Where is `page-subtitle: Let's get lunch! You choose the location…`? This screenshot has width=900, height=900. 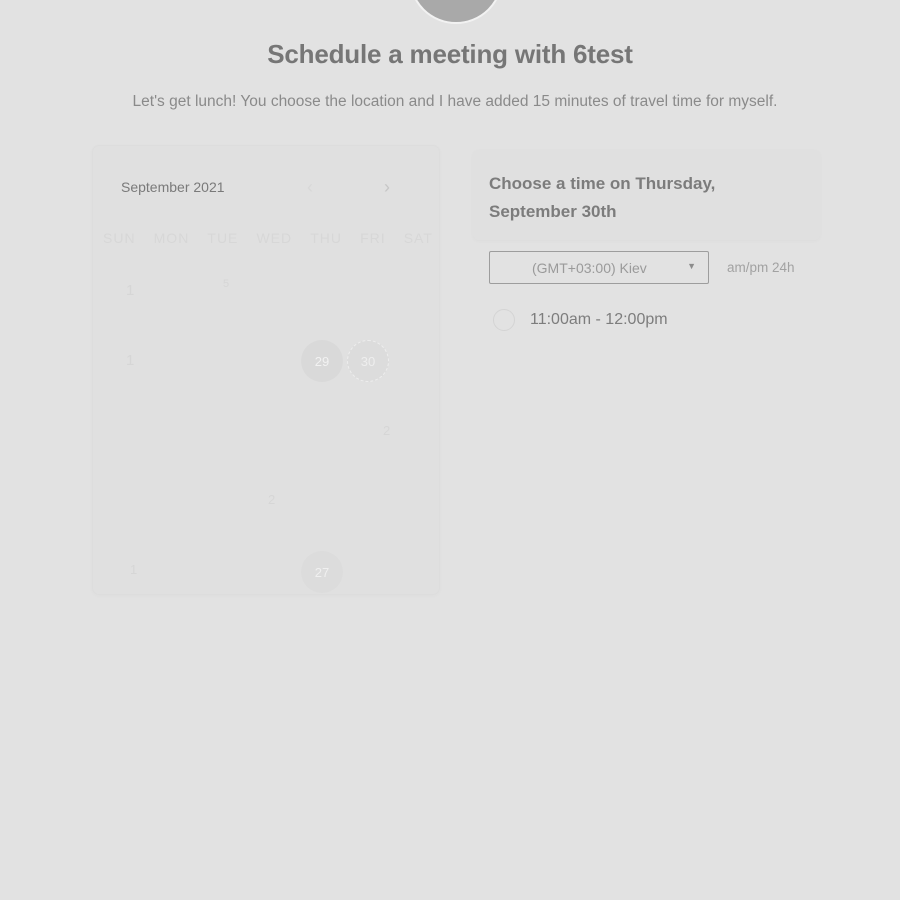 page-subtitle: Let's get lunch! You choose the location… is located at coordinates (455, 101).